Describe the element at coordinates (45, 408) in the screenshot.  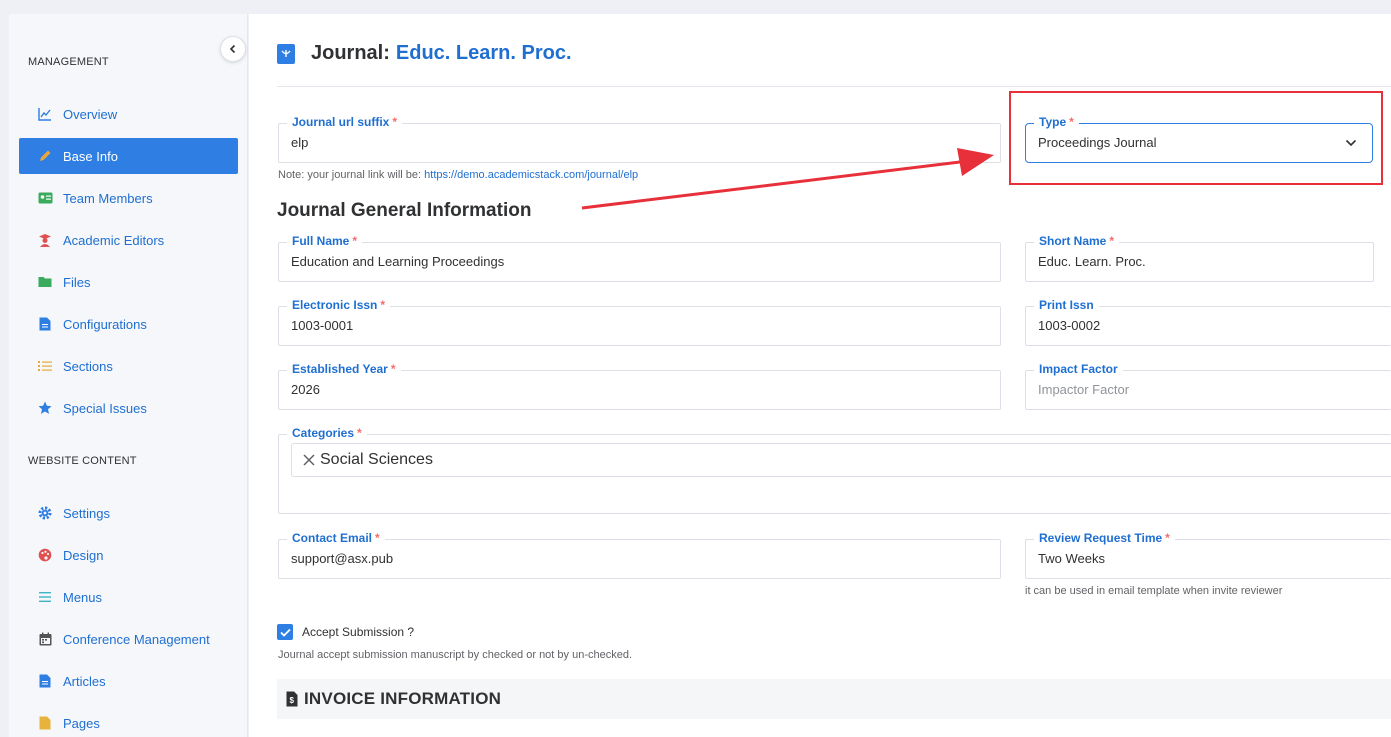
I see `star-icon` at that location.